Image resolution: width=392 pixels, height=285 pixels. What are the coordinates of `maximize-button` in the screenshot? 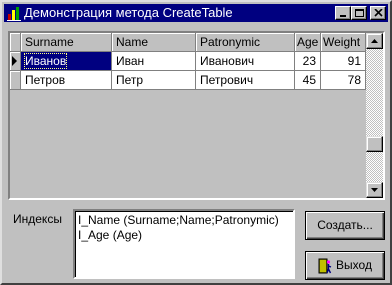 It's located at (359, 13).